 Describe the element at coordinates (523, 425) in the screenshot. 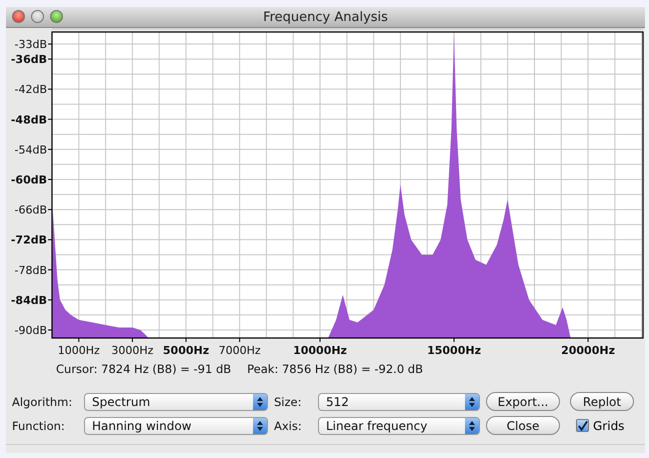

I see `push-button: Close` at that location.